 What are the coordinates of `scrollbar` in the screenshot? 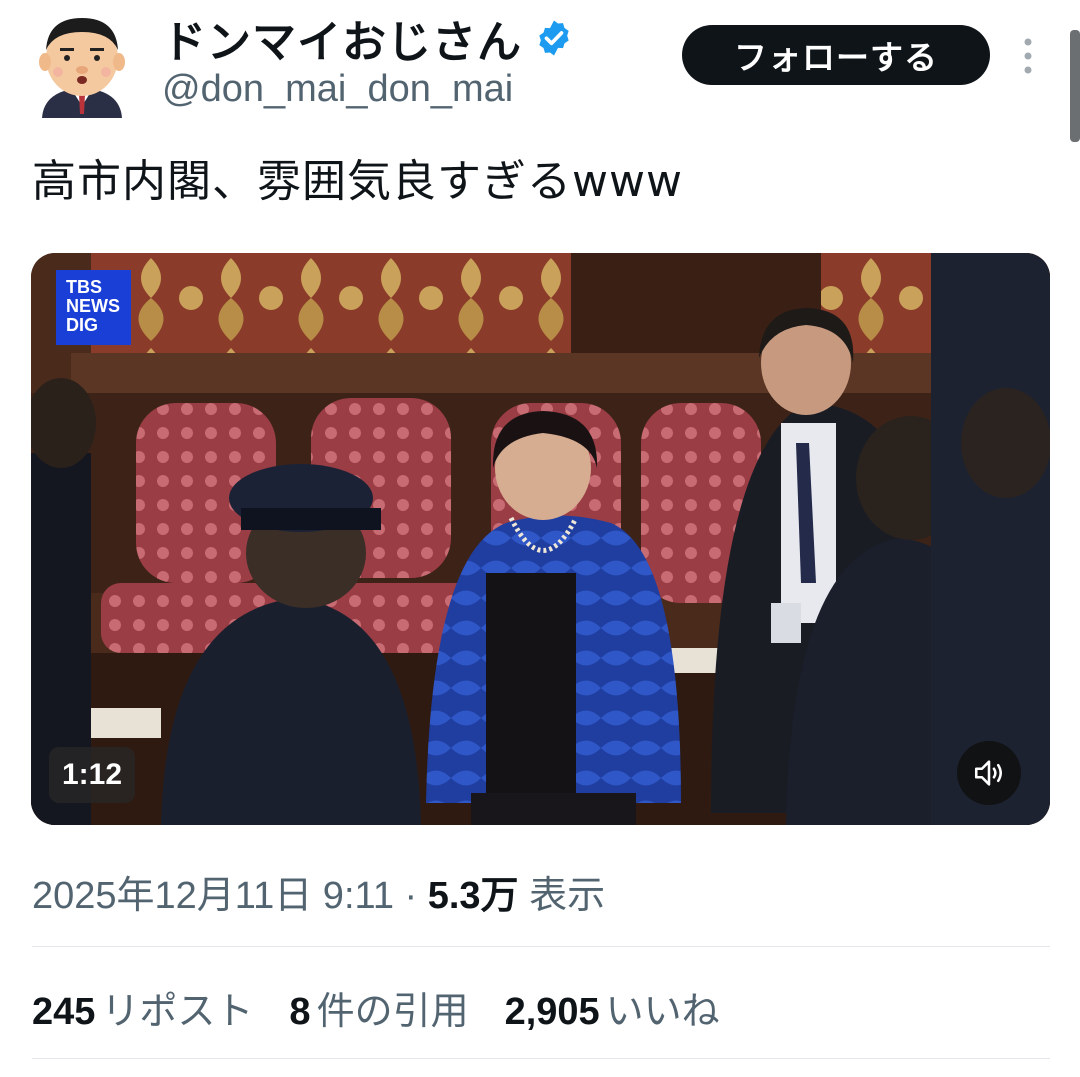 It's located at (1075, 86).